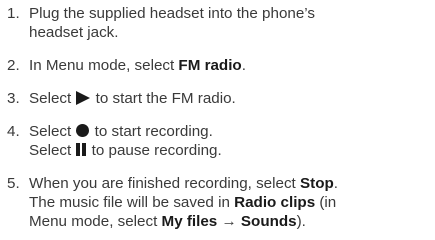 The image size is (435, 240). Describe the element at coordinates (13, 65) in the screenshot. I see `step-number: 2.` at that location.